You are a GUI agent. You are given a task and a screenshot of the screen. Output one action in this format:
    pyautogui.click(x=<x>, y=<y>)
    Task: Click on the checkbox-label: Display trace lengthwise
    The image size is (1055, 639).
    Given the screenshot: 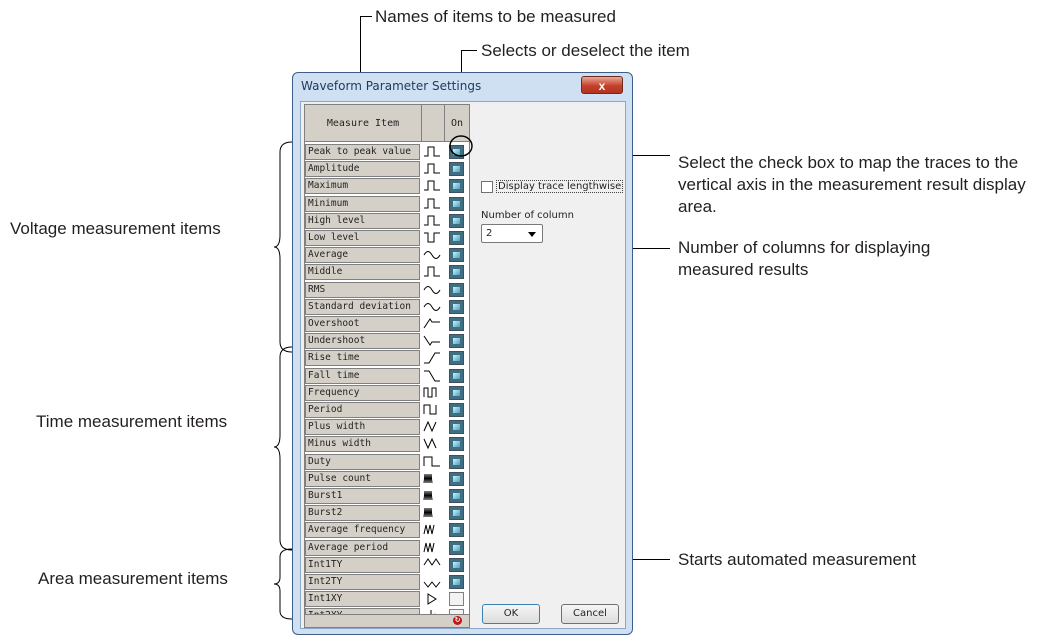 What is the action you would take?
    pyautogui.click(x=560, y=186)
    